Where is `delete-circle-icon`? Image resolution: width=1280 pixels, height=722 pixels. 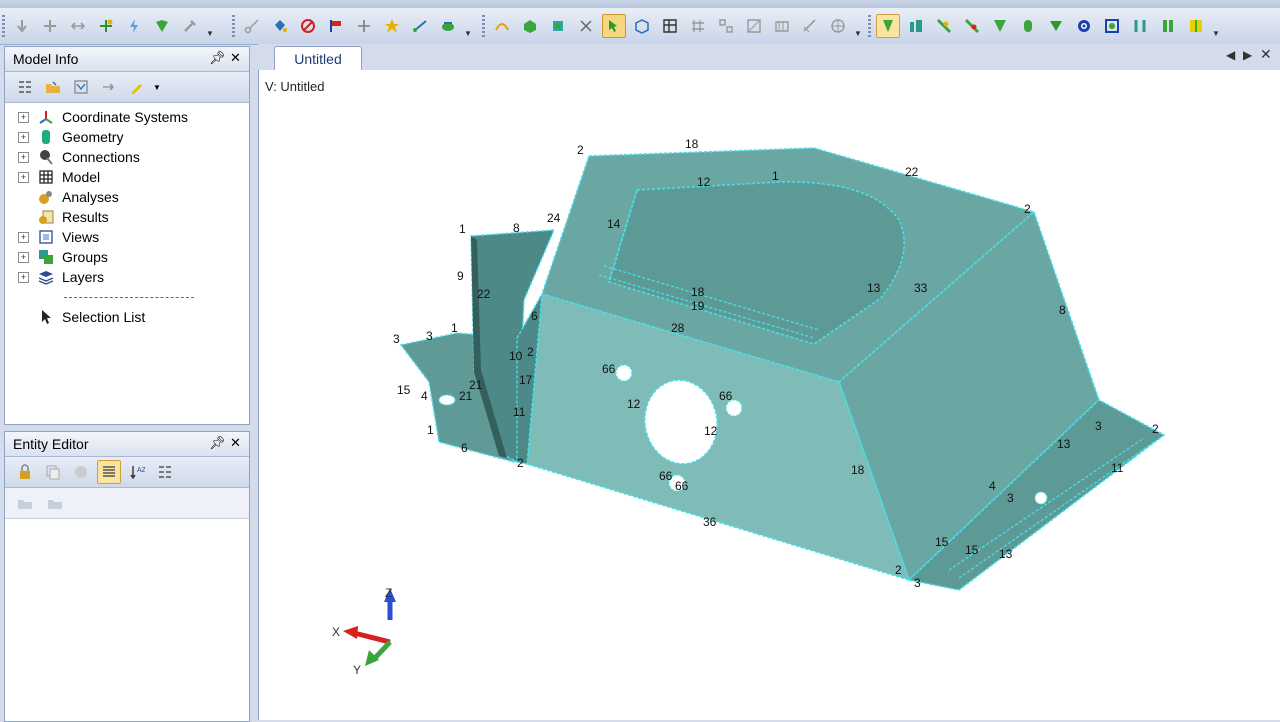 delete-circle-icon is located at coordinates (308, 26).